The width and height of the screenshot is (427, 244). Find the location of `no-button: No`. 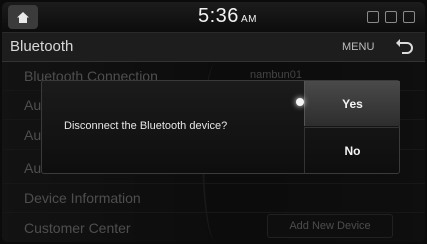

no-button: No is located at coordinates (352, 150).